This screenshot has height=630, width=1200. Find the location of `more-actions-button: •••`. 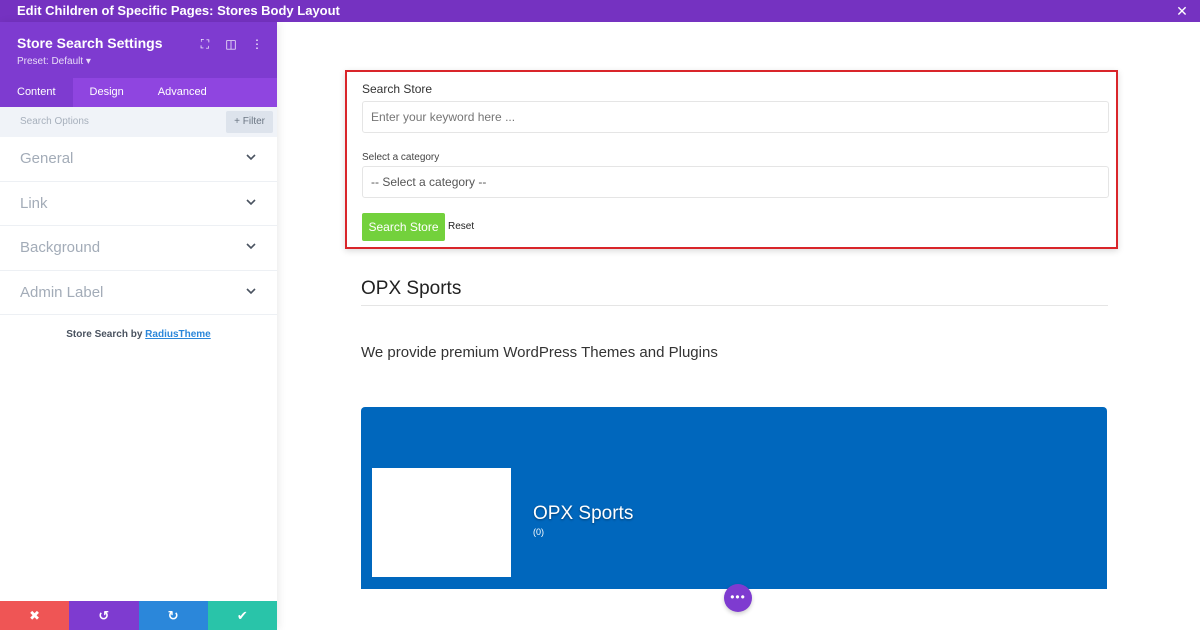

more-actions-button: ••• is located at coordinates (738, 598).